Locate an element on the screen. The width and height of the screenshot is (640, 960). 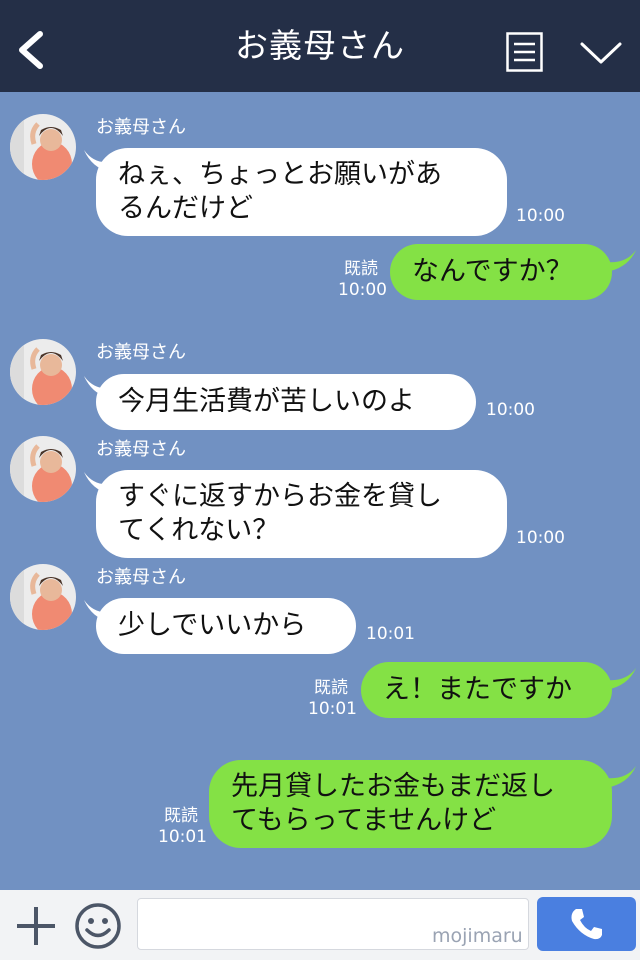
message-bubble: なんですか？ is located at coordinates (501, 272).